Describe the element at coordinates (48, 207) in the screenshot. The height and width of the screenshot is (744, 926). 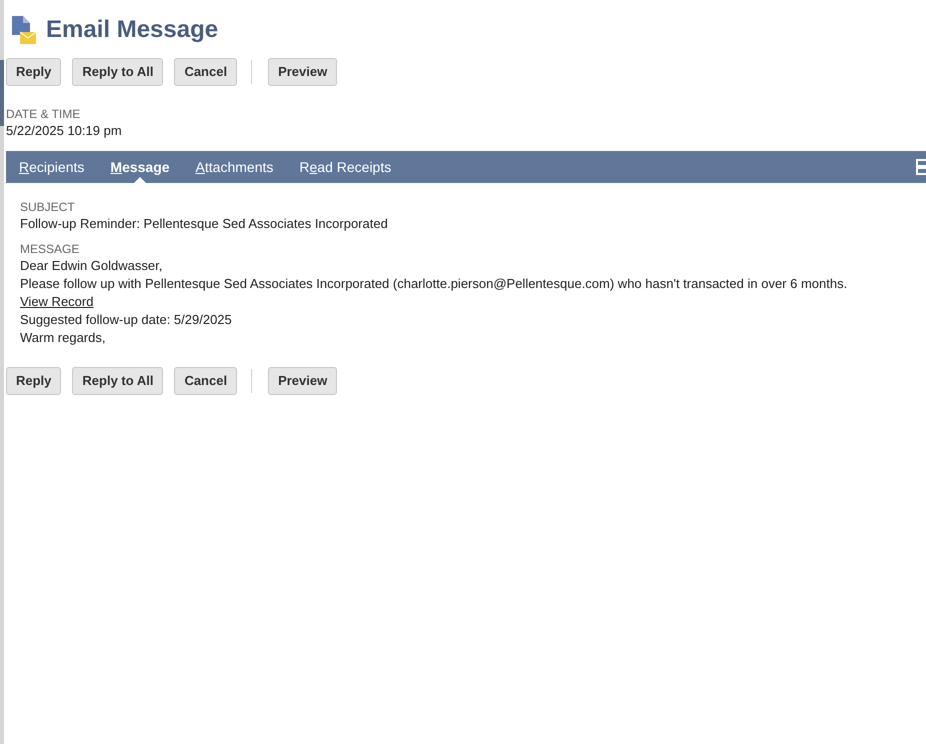
I see `field-label: SUBJECT` at that location.